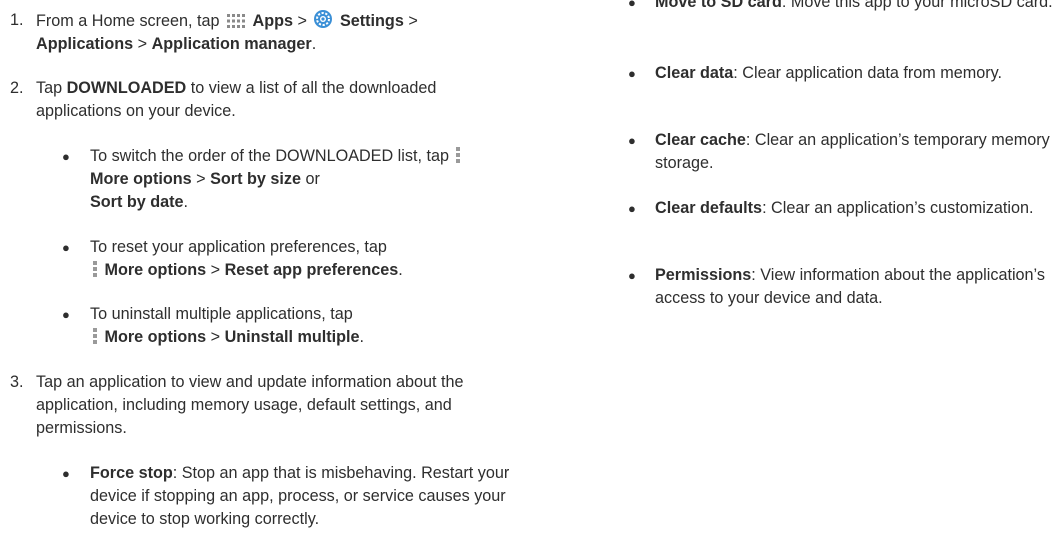 The height and width of the screenshot is (549, 1058). What do you see at coordinates (221, 314) in the screenshot?
I see `bullet-text: To uninstall multiple applications, tap` at bounding box center [221, 314].